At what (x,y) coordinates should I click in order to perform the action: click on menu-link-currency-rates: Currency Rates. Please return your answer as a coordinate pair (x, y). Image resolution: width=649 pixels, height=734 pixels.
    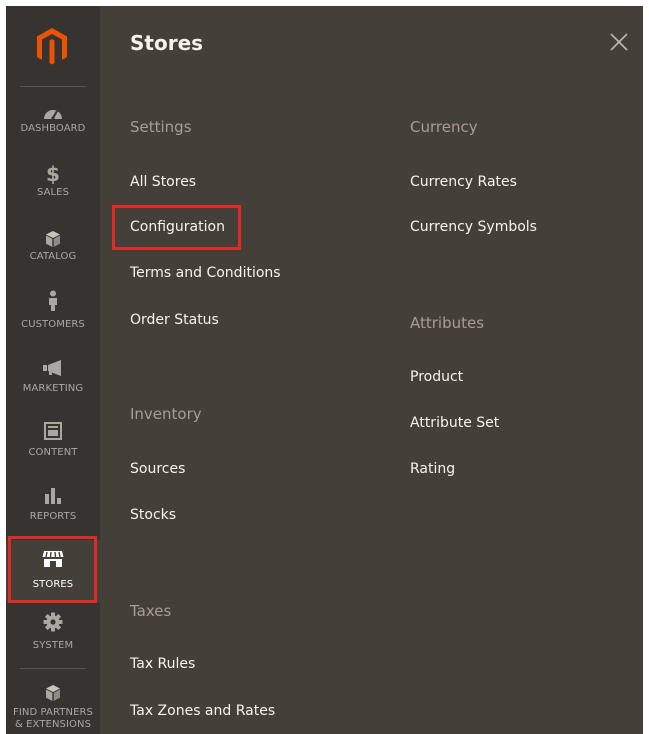
    Looking at the image, I should click on (463, 182).